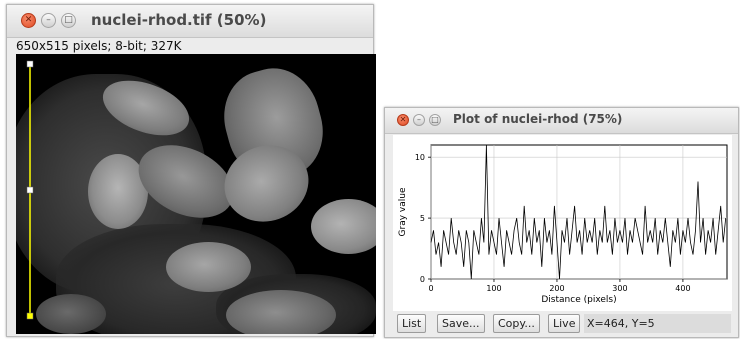 The image size is (740, 339). I want to click on y-axis-label: Gray value, so click(403, 211).